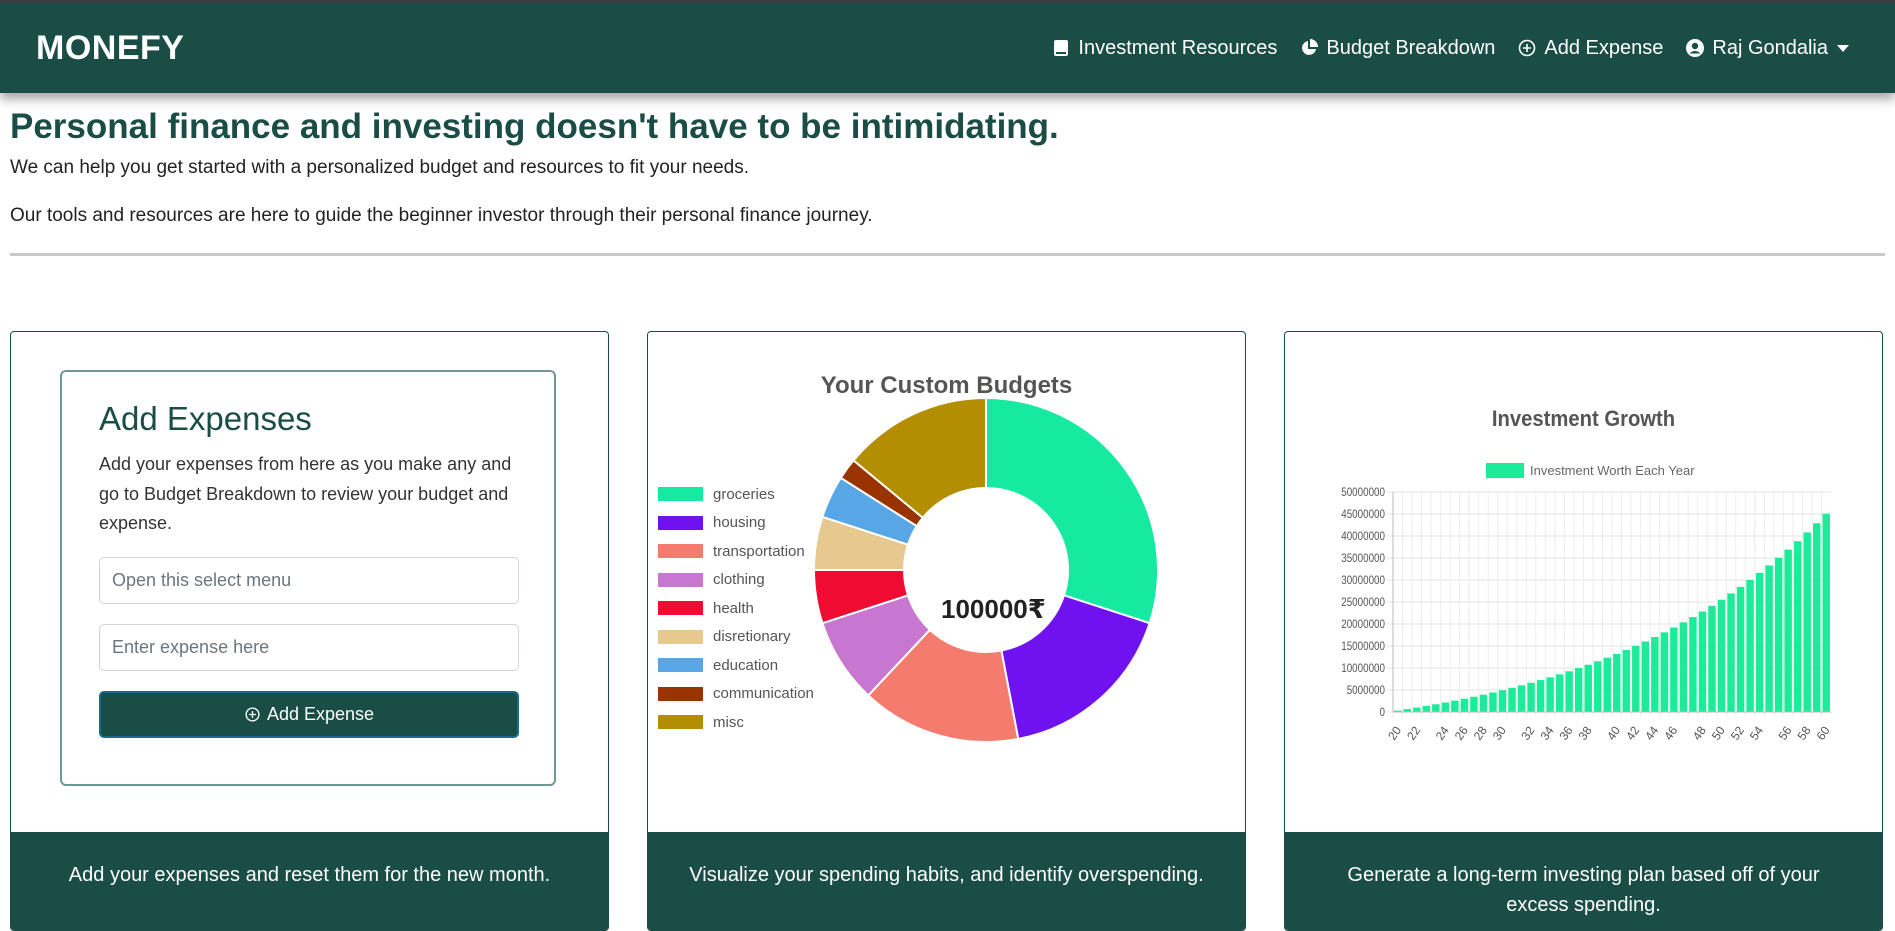 This screenshot has width=1895, height=931. Describe the element at coordinates (1363, 536) in the screenshot. I see `y-tick-label: 40000000` at that location.